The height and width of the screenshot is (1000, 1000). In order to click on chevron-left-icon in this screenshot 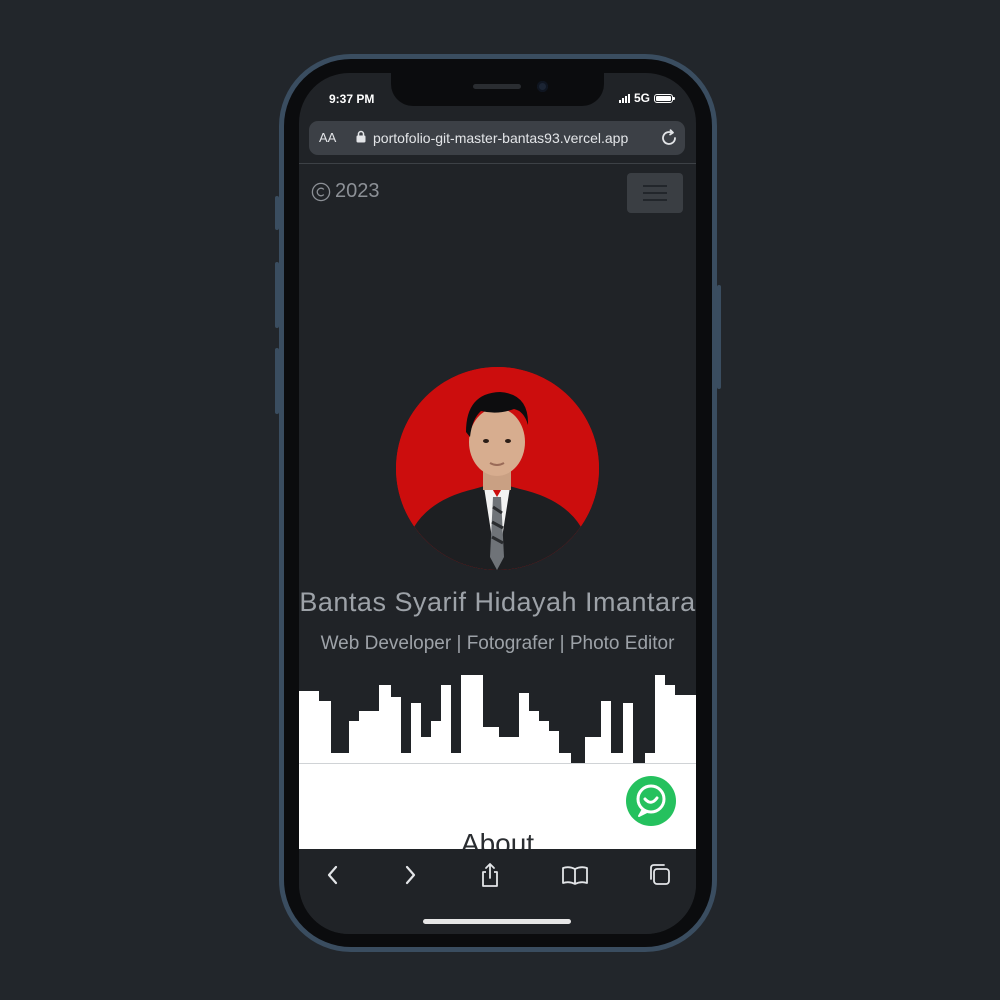, I will do `click(333, 875)`.